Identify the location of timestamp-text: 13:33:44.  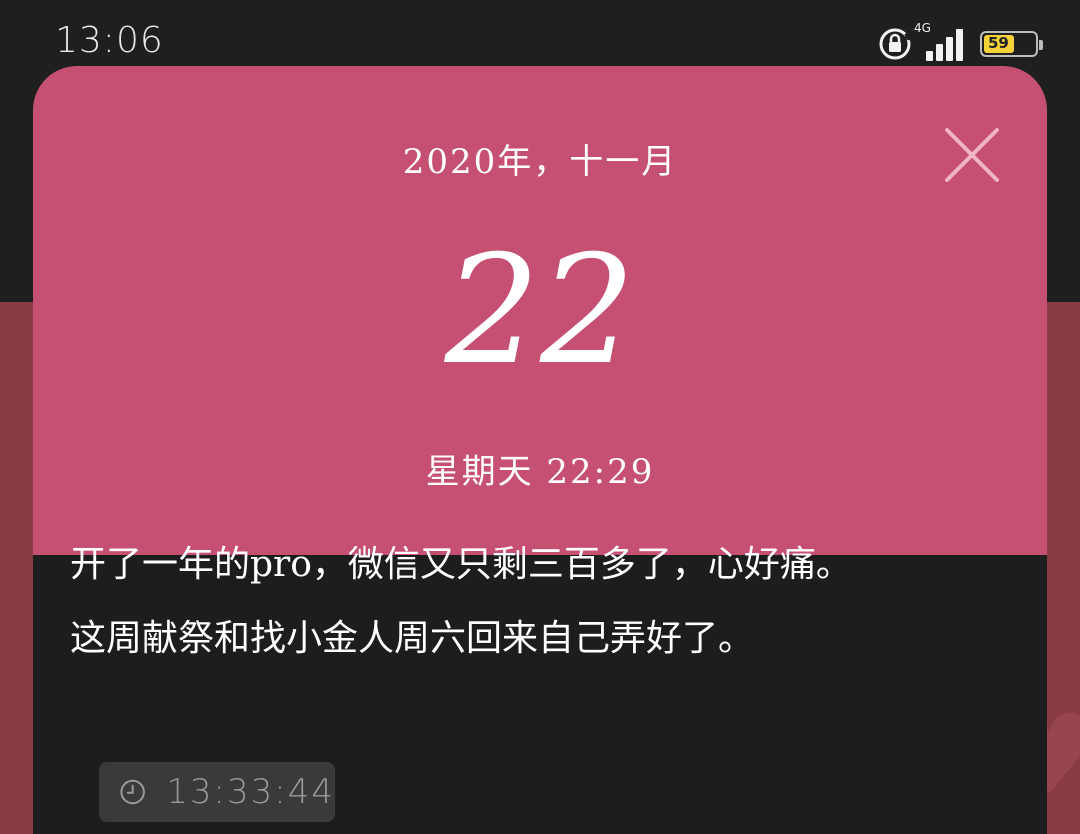
(250, 792).